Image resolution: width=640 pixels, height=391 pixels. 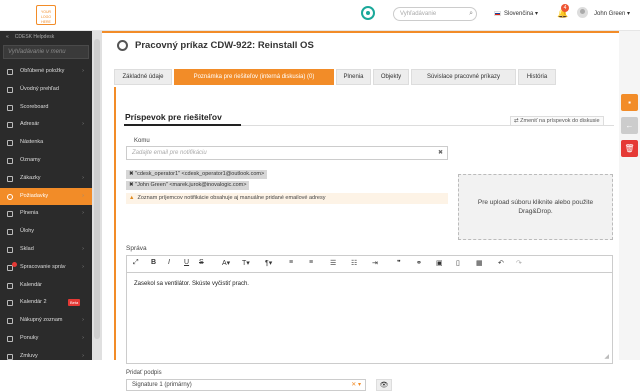 What do you see at coordinates (629, 125) in the screenshot?
I see `back-button: ←` at bounding box center [629, 125].